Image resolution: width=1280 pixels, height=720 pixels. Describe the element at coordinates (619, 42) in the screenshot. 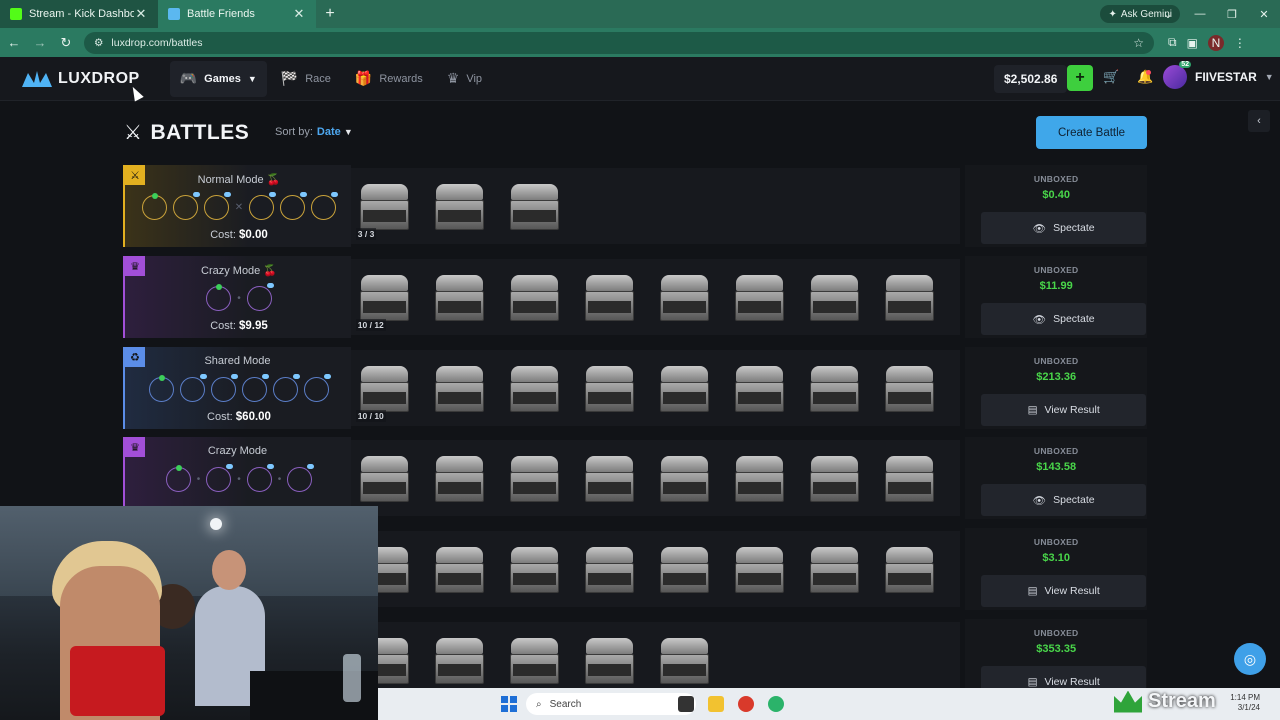

I see `address-bar: ⚙ luxdrop.com/battles ☆` at that location.